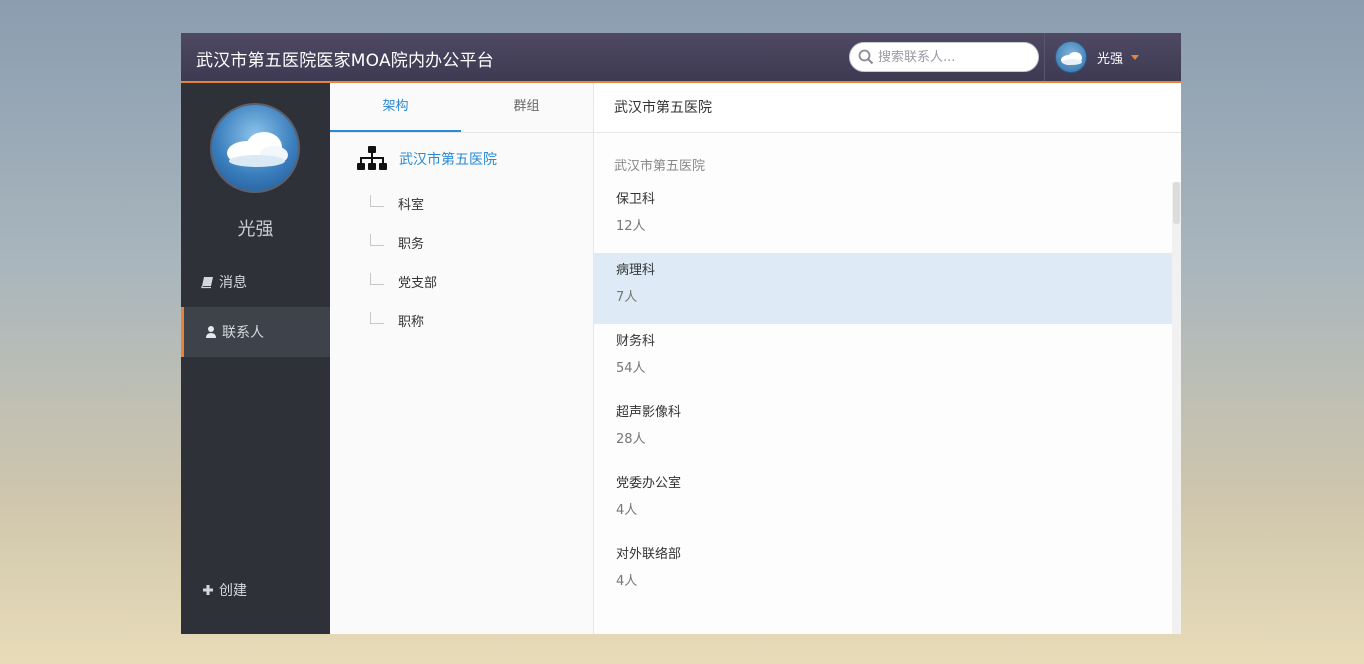 This screenshot has height=664, width=1364. I want to click on scroll-thumb, so click(1176, 203).